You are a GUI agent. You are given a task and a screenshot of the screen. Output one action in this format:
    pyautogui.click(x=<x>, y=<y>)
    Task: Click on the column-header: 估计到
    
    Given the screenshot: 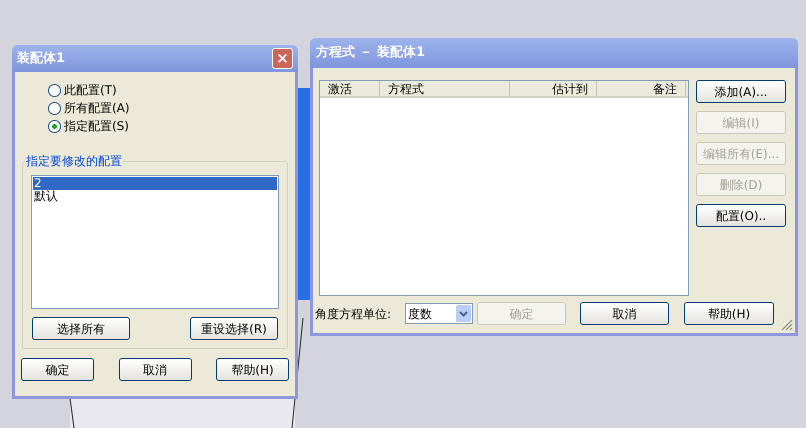 What is the action you would take?
    pyautogui.click(x=553, y=88)
    